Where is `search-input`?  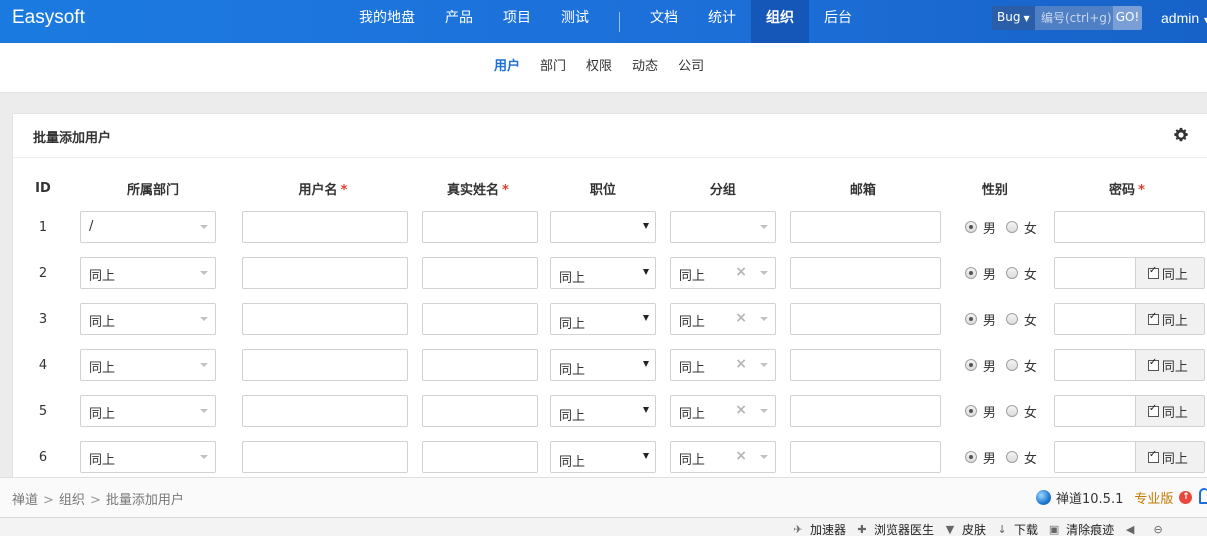
search-input is located at coordinates (1074, 18).